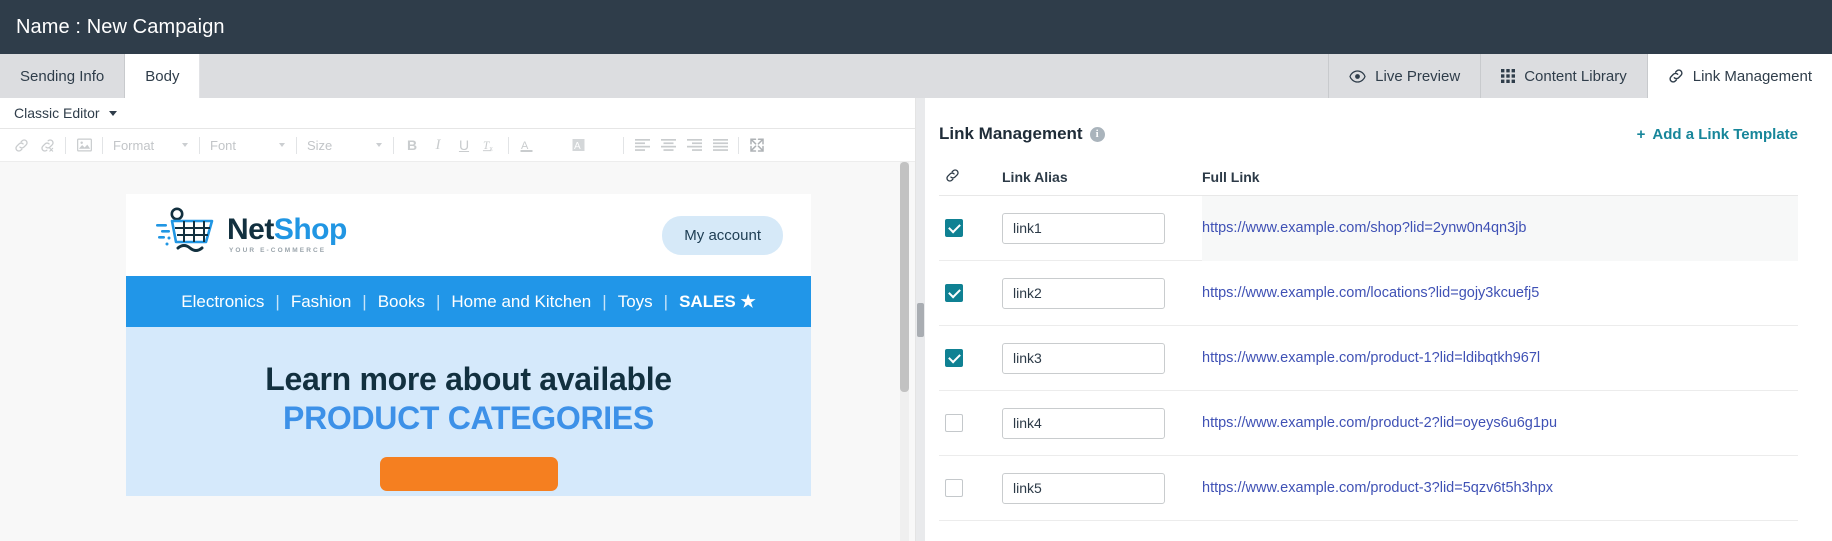 The height and width of the screenshot is (541, 1832). I want to click on primary-tab-group: Sending Info Body, so click(100, 76).